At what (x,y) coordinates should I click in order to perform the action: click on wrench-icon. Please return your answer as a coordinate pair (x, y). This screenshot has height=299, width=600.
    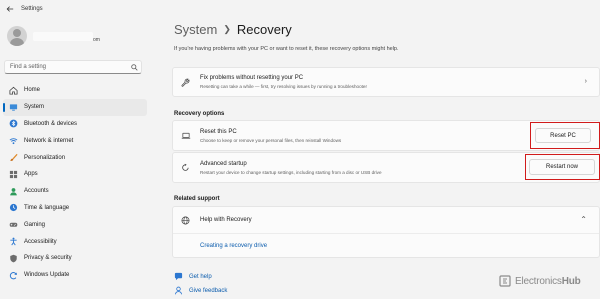
    Looking at the image, I should click on (185, 82).